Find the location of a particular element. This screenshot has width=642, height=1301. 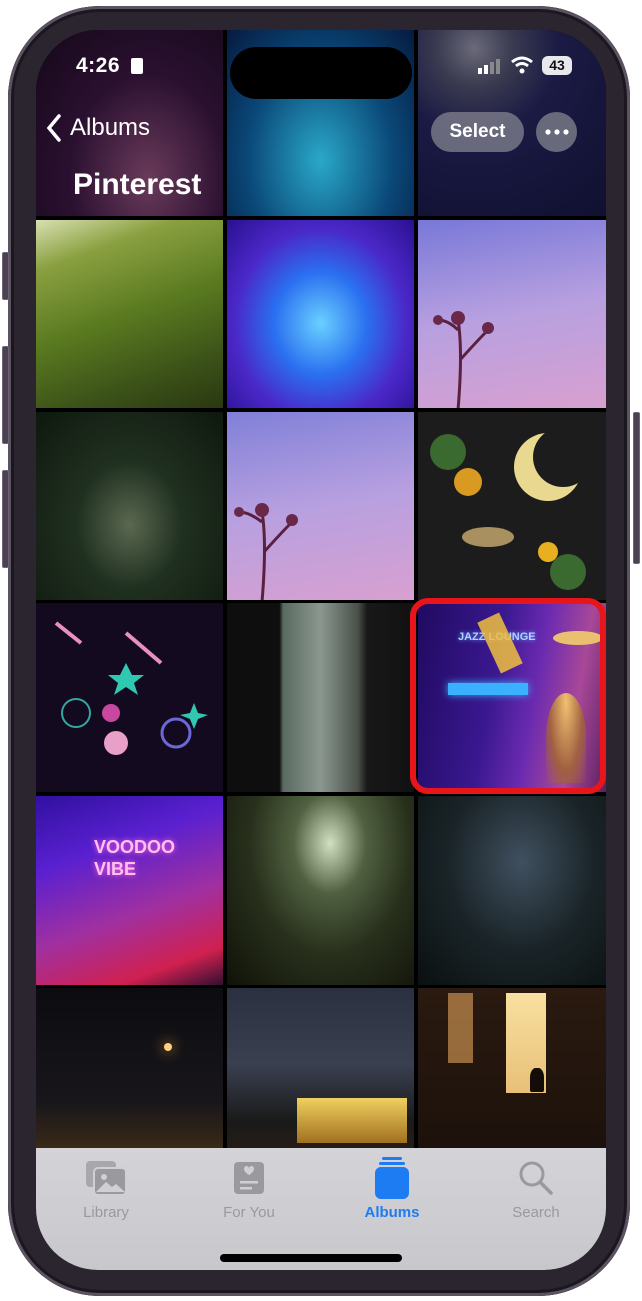

tab-search: Search is located at coordinates (536, 1189).